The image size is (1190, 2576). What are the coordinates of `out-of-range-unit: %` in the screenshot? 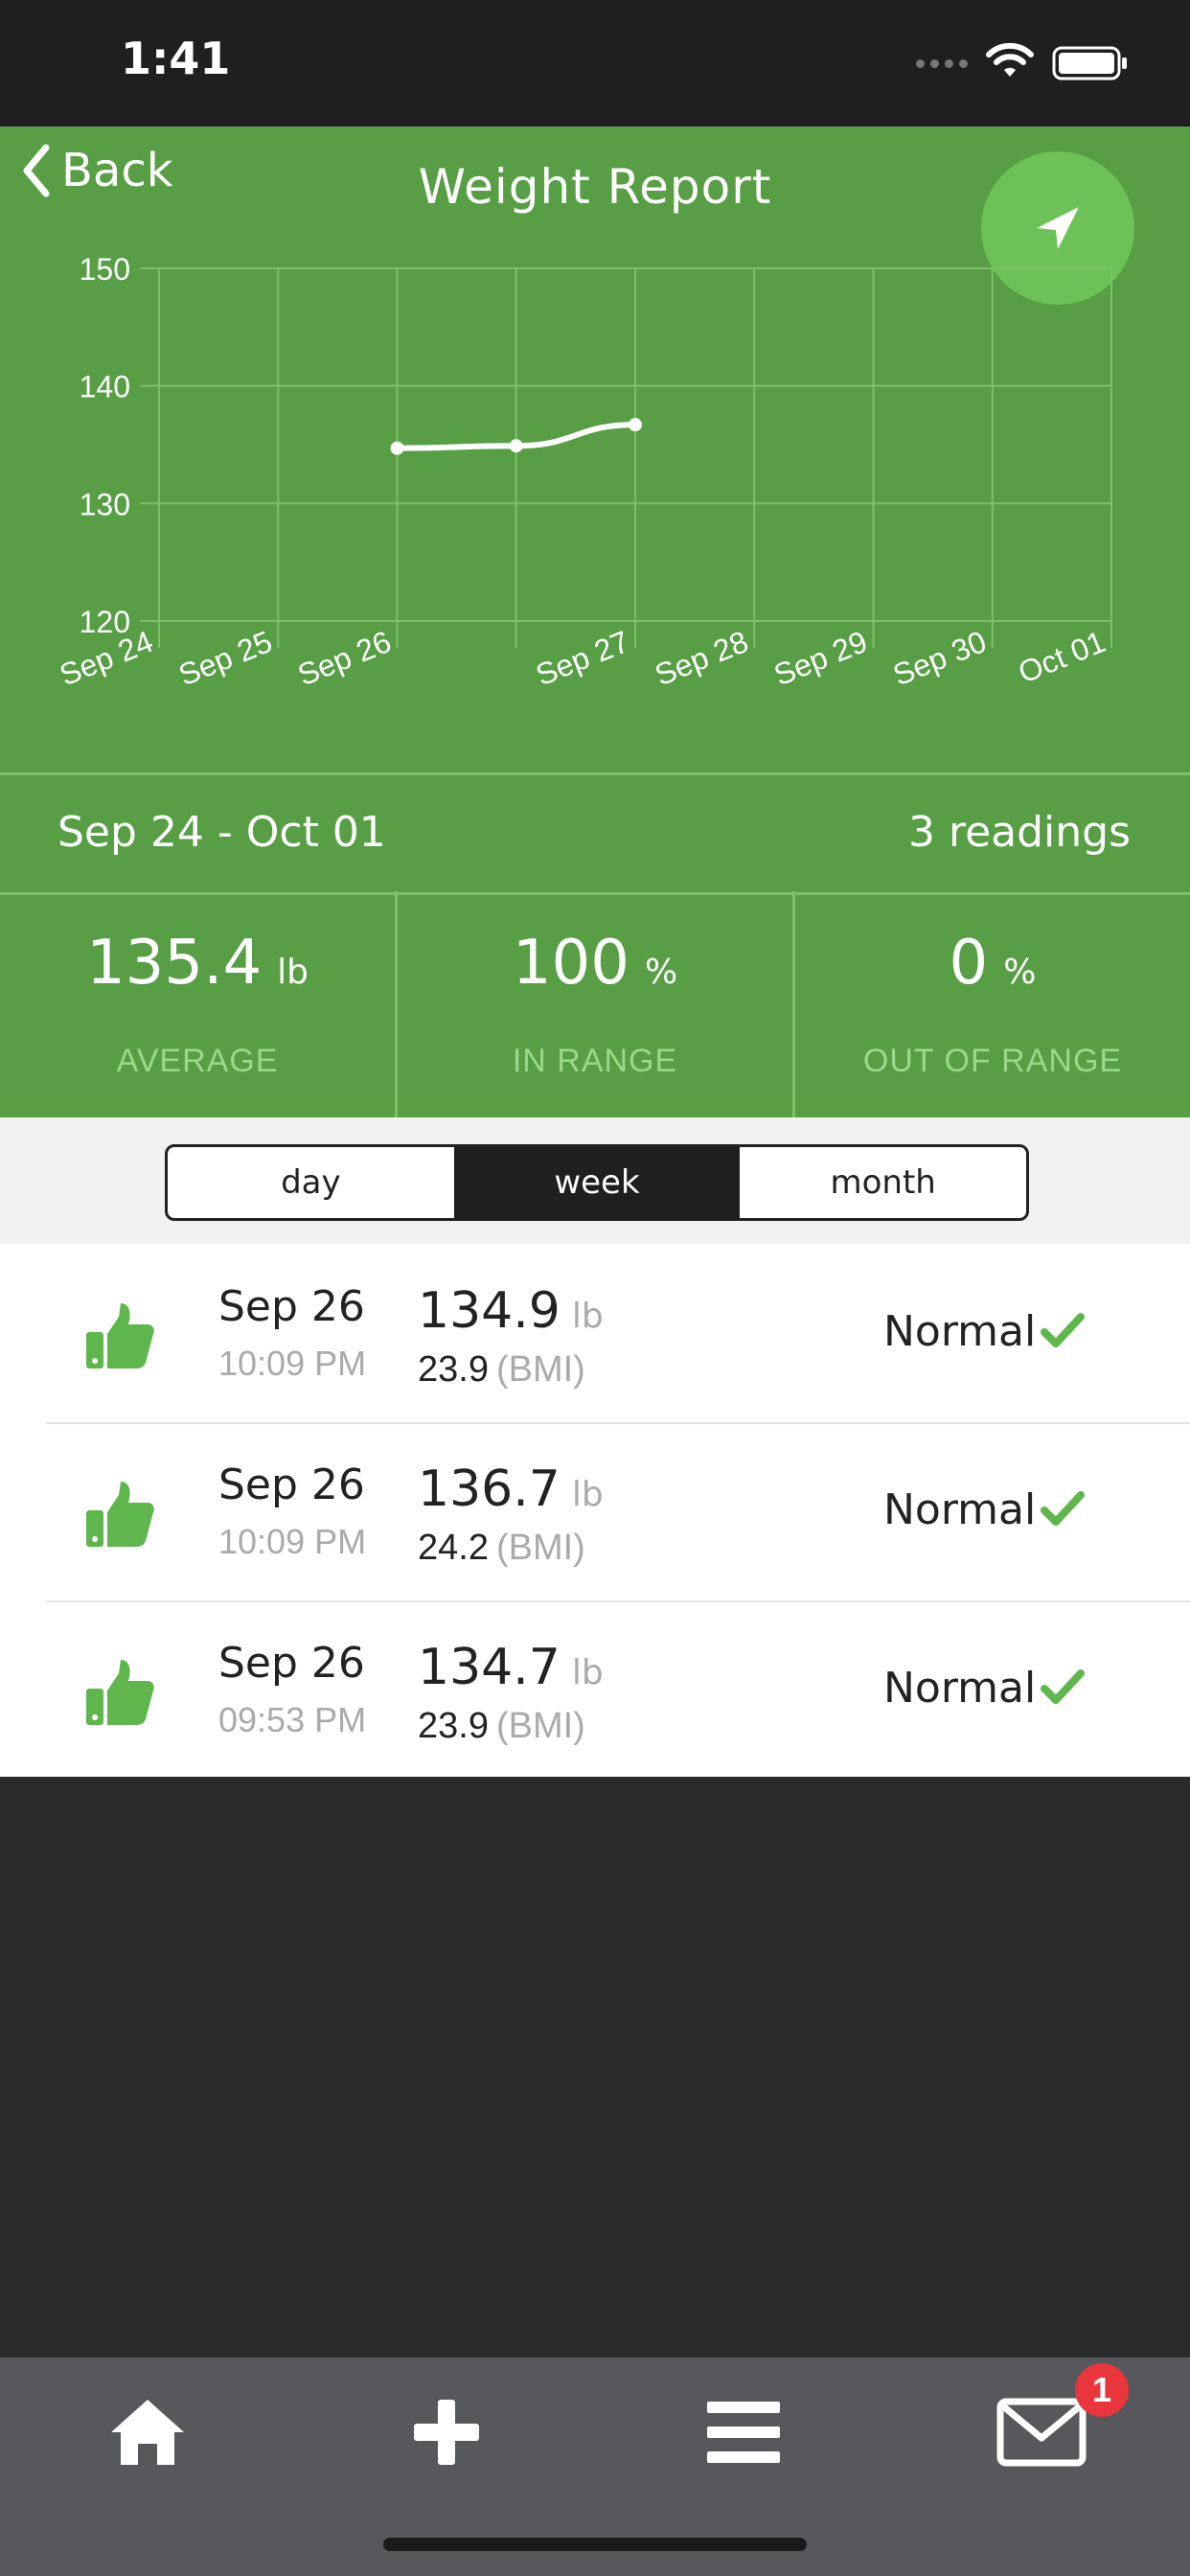 It's located at (1020, 972).